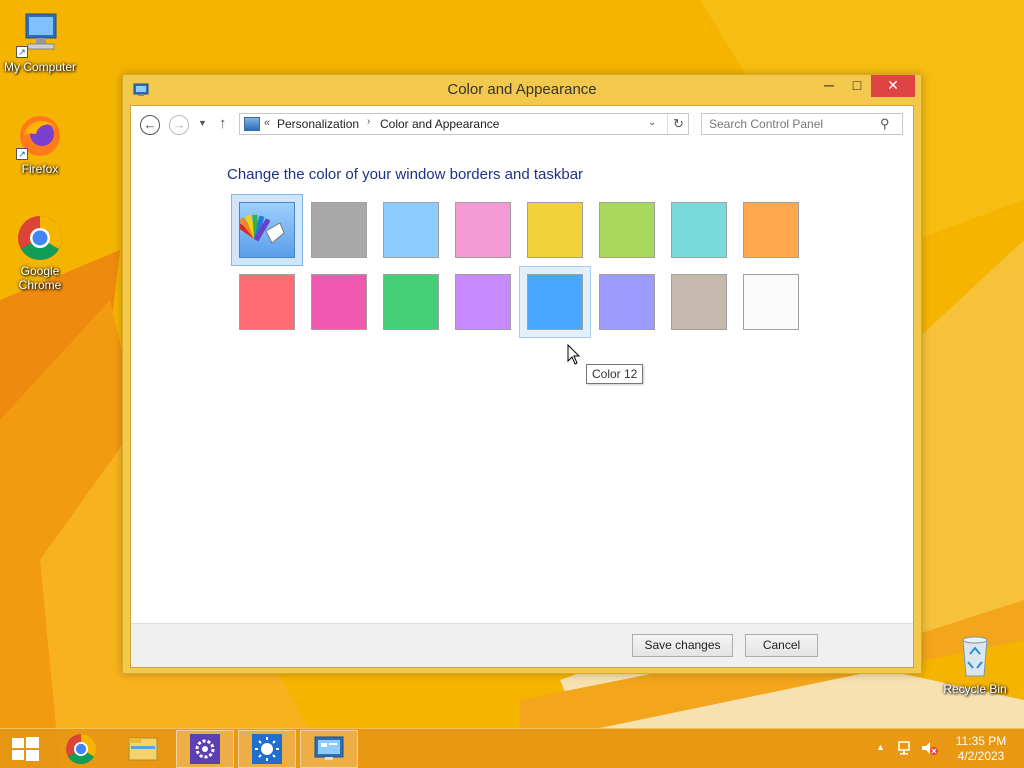 This screenshot has height=768, width=1024. What do you see at coordinates (252, 124) in the screenshot?
I see `control-panel-icon` at bounding box center [252, 124].